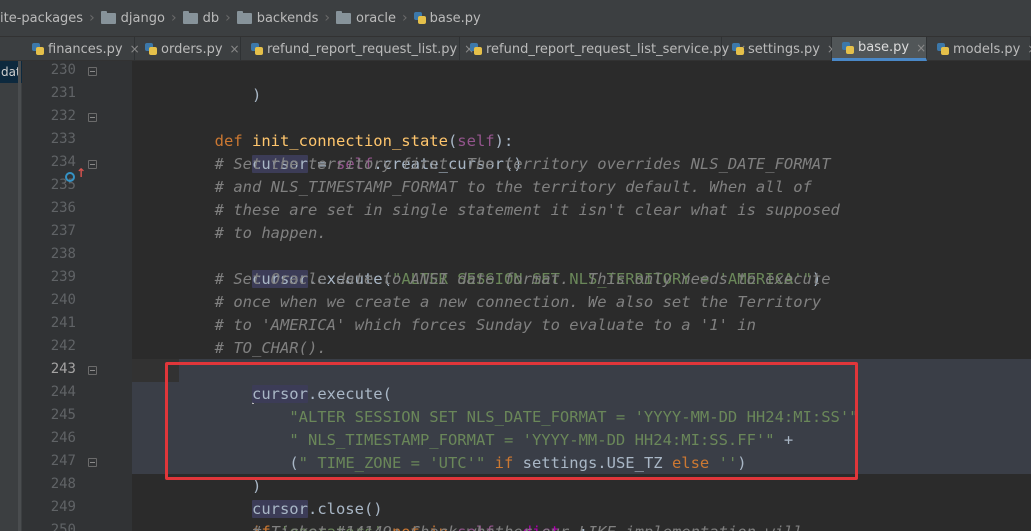 The width and height of the screenshot is (1031, 531). What do you see at coordinates (608, 49) in the screenshot?
I see `tab-label: refund_report_request_list_service.py` at bounding box center [608, 49].